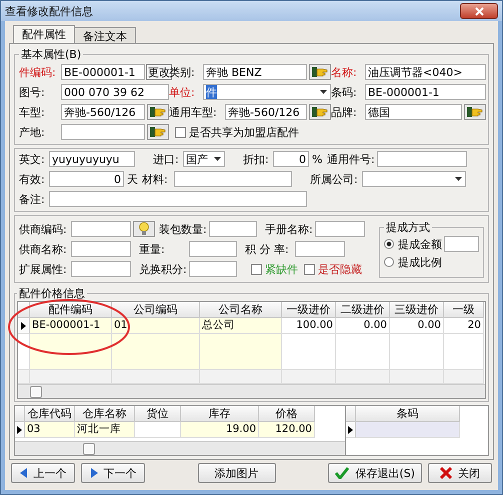  What do you see at coordinates (32, 92) in the screenshot?
I see `field-label: 图号:` at bounding box center [32, 92].